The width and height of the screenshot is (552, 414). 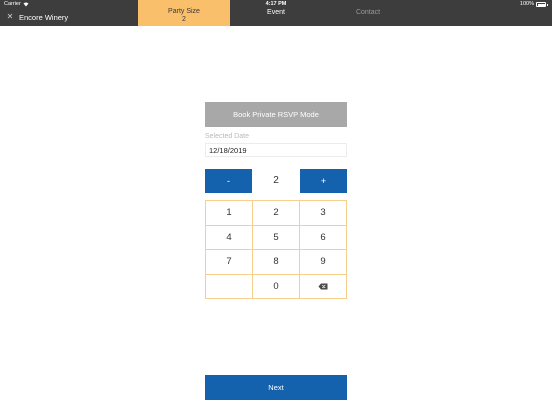 I want to click on tab-event-label: Event, so click(x=276, y=12).